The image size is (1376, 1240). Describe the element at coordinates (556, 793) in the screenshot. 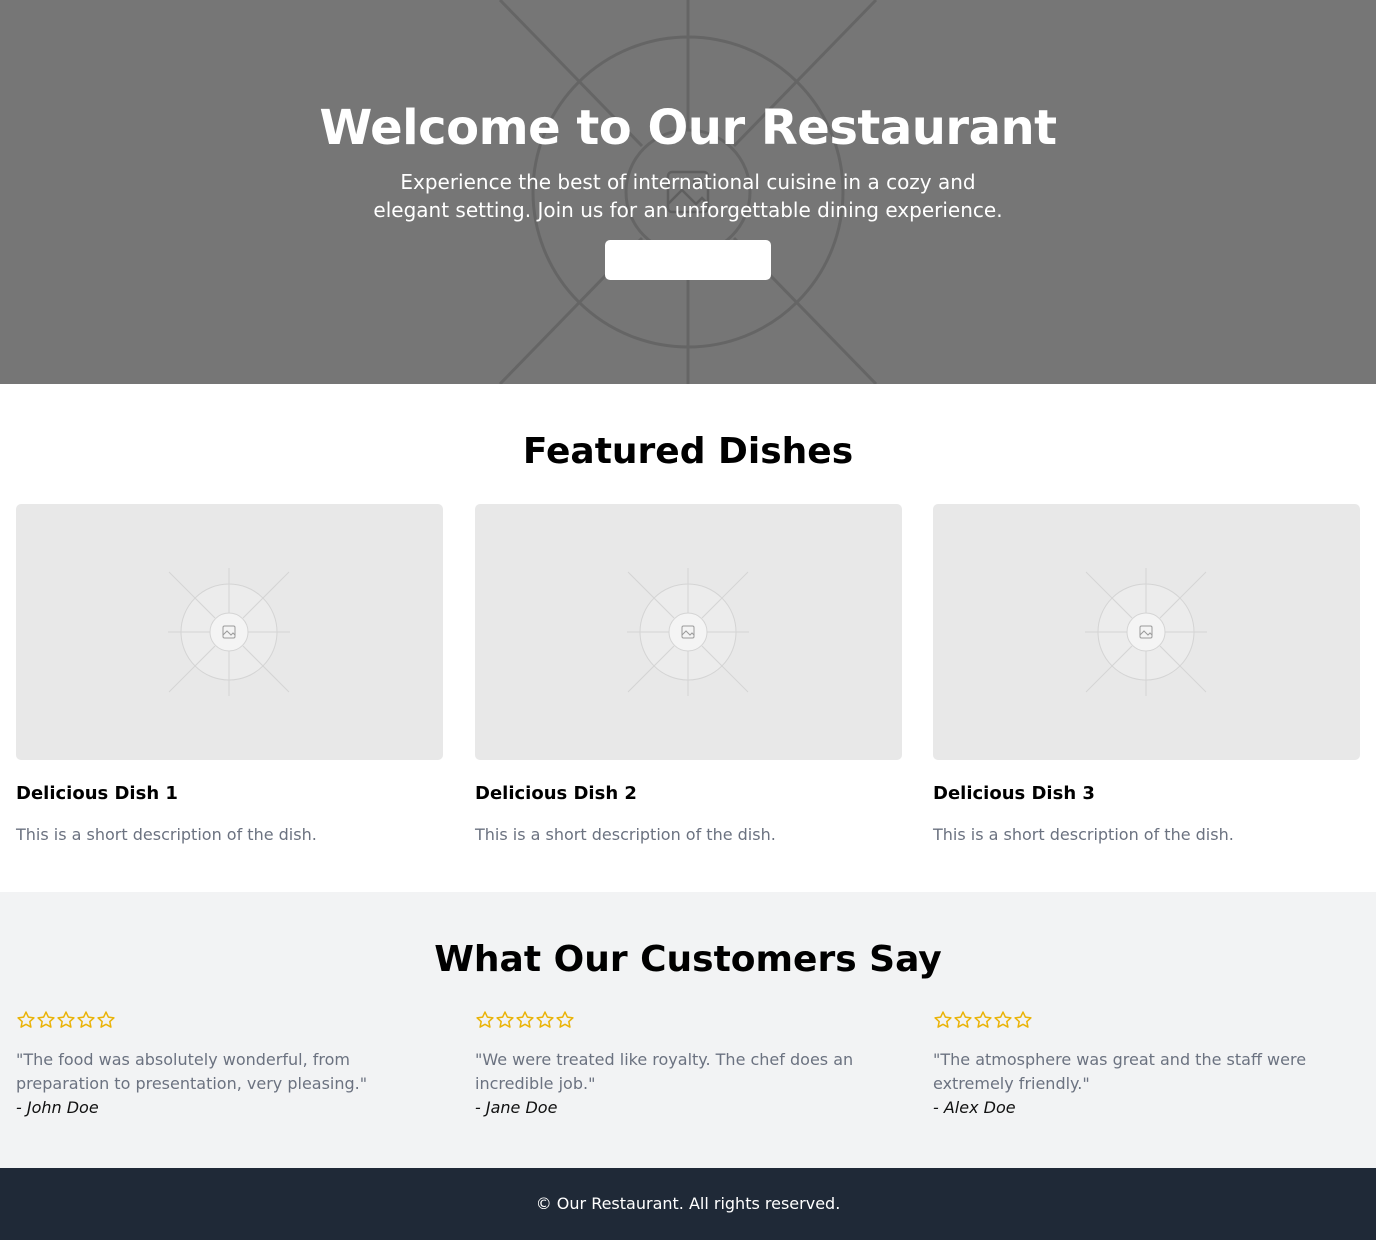

I see `dish-name: Delicious Dish 2` at that location.